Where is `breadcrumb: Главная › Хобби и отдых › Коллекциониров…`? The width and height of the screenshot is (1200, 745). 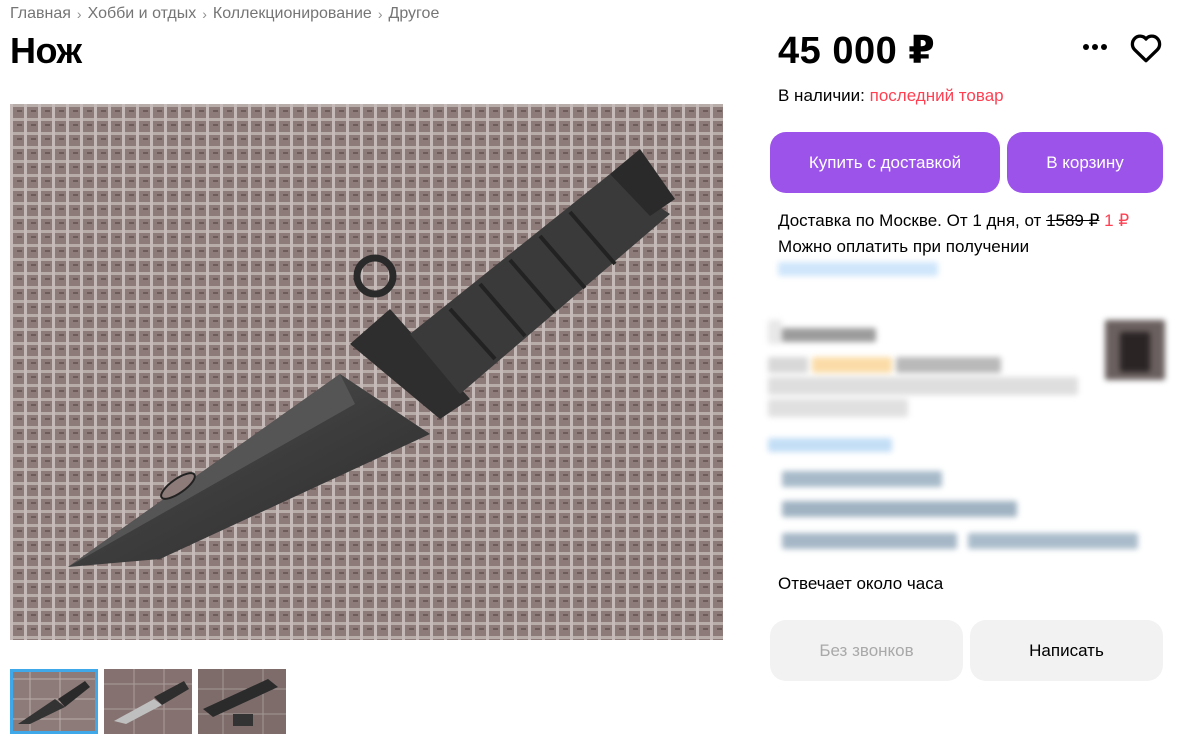 breadcrumb: Главная › Хобби и отдых › Коллекциониров… is located at coordinates (224, 14).